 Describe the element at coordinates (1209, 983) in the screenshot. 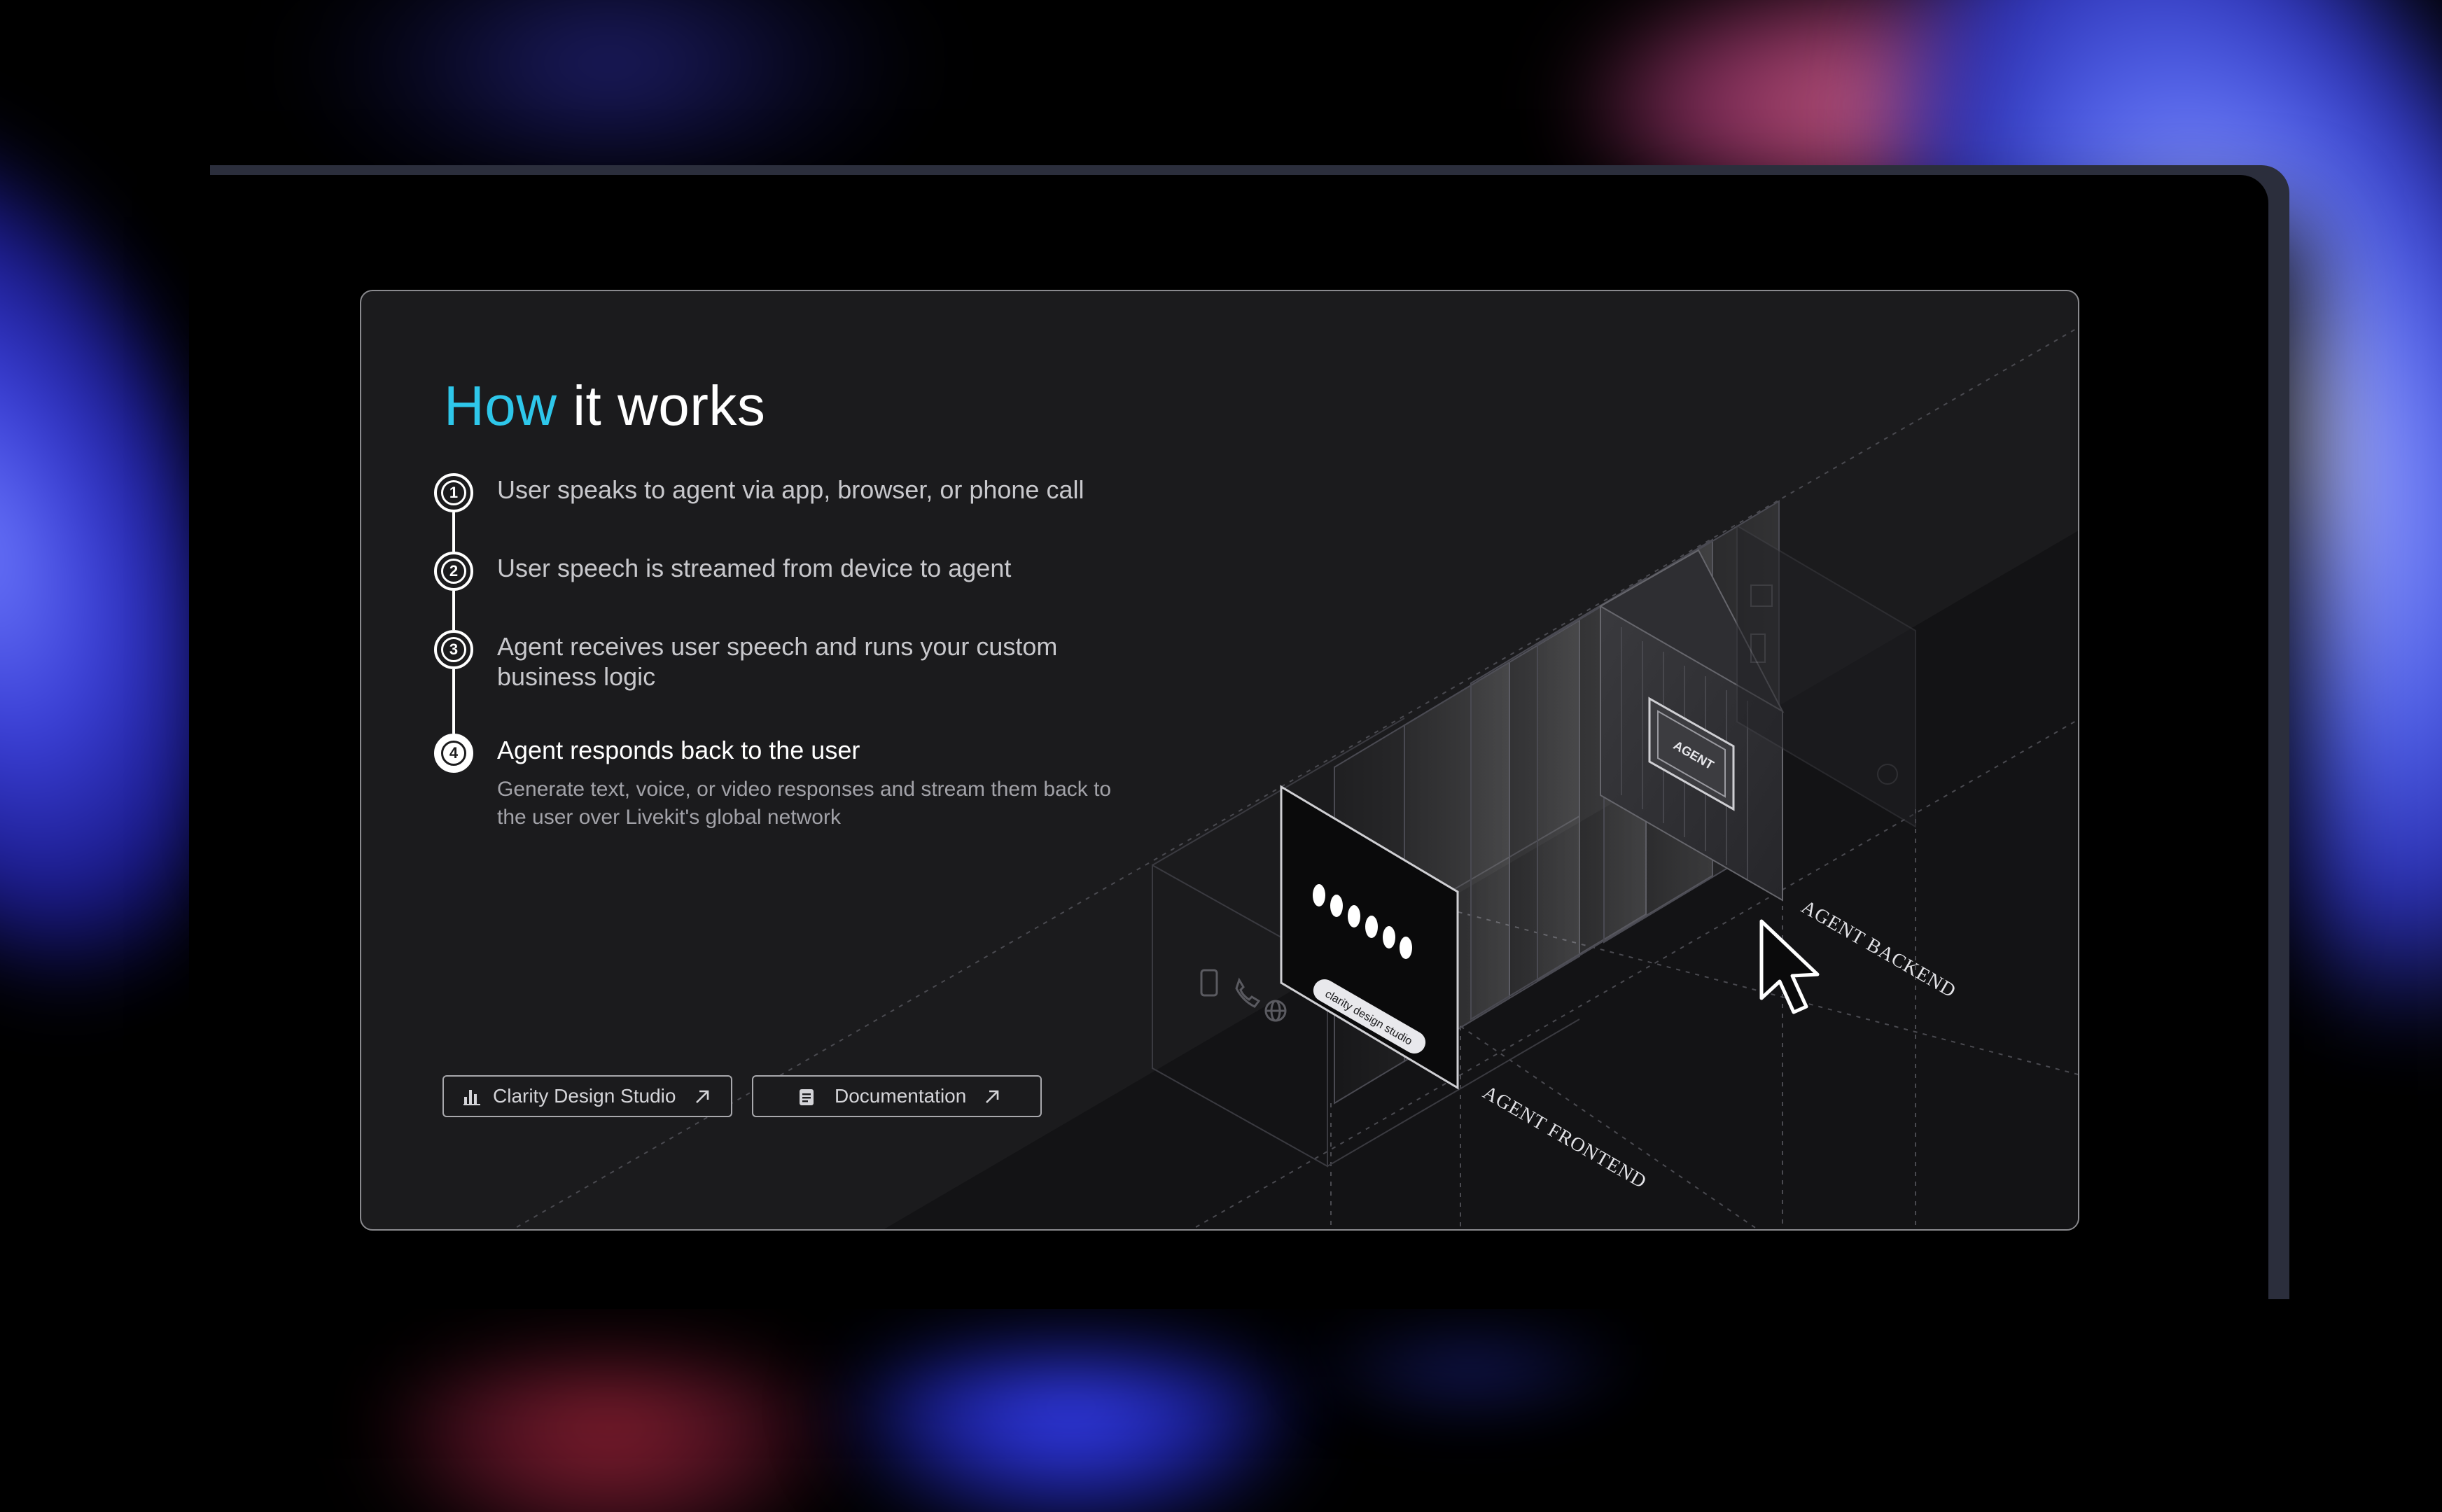

I see `phone-icon` at that location.